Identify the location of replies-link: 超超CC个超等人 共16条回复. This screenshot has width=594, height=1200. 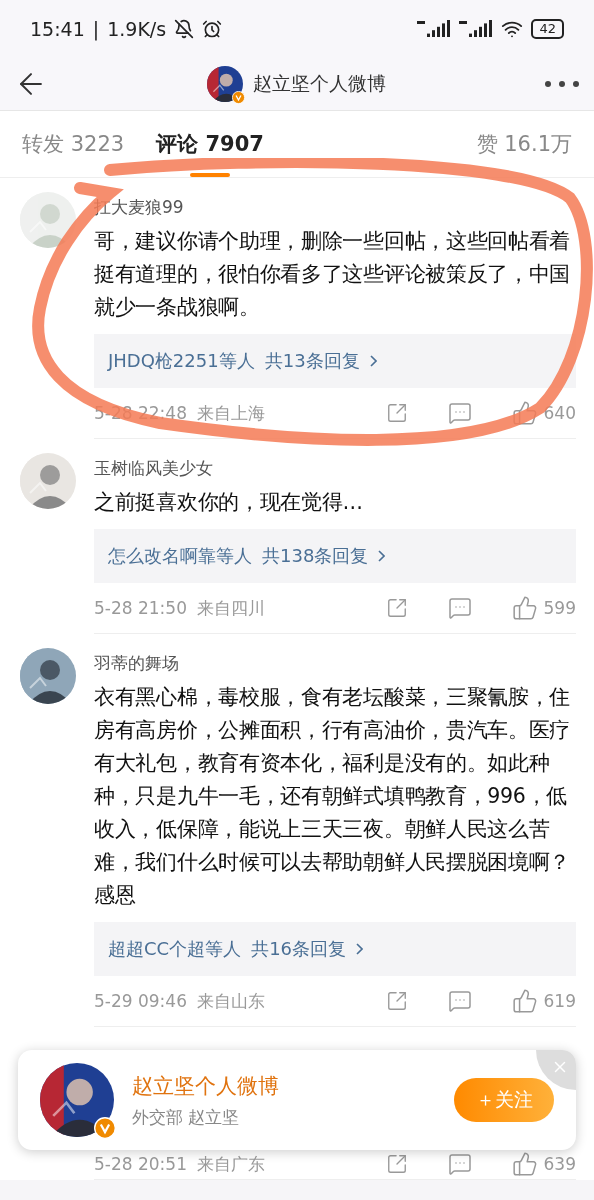
(335, 949).